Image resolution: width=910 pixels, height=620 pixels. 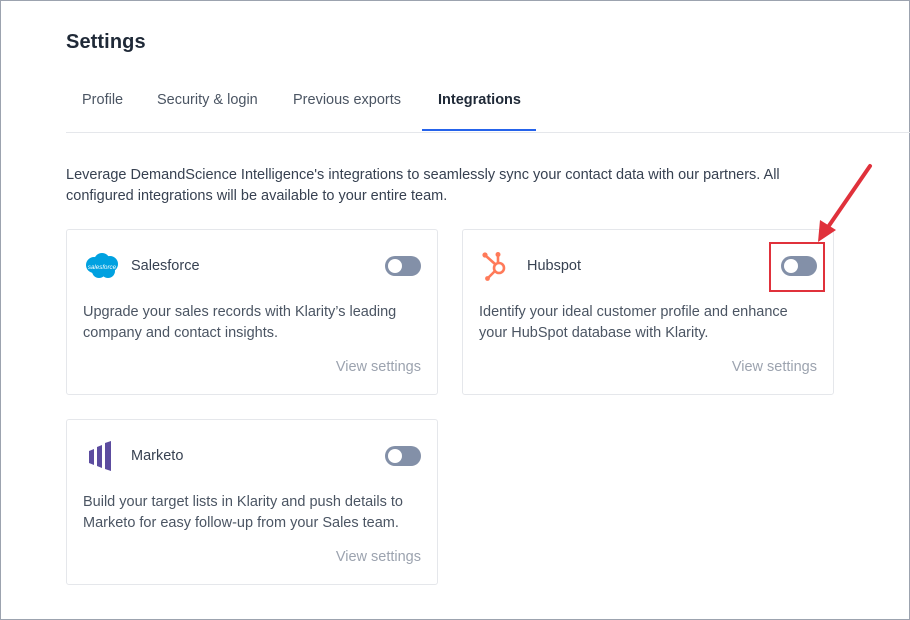 What do you see at coordinates (498, 266) in the screenshot?
I see `hubspot-sprocket-icon` at bounding box center [498, 266].